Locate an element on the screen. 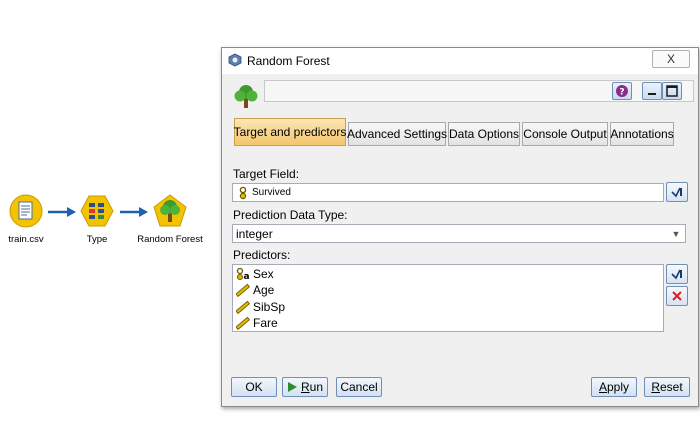 This screenshot has height=440, width=700. node-label: Random Forest is located at coordinates (170, 239).